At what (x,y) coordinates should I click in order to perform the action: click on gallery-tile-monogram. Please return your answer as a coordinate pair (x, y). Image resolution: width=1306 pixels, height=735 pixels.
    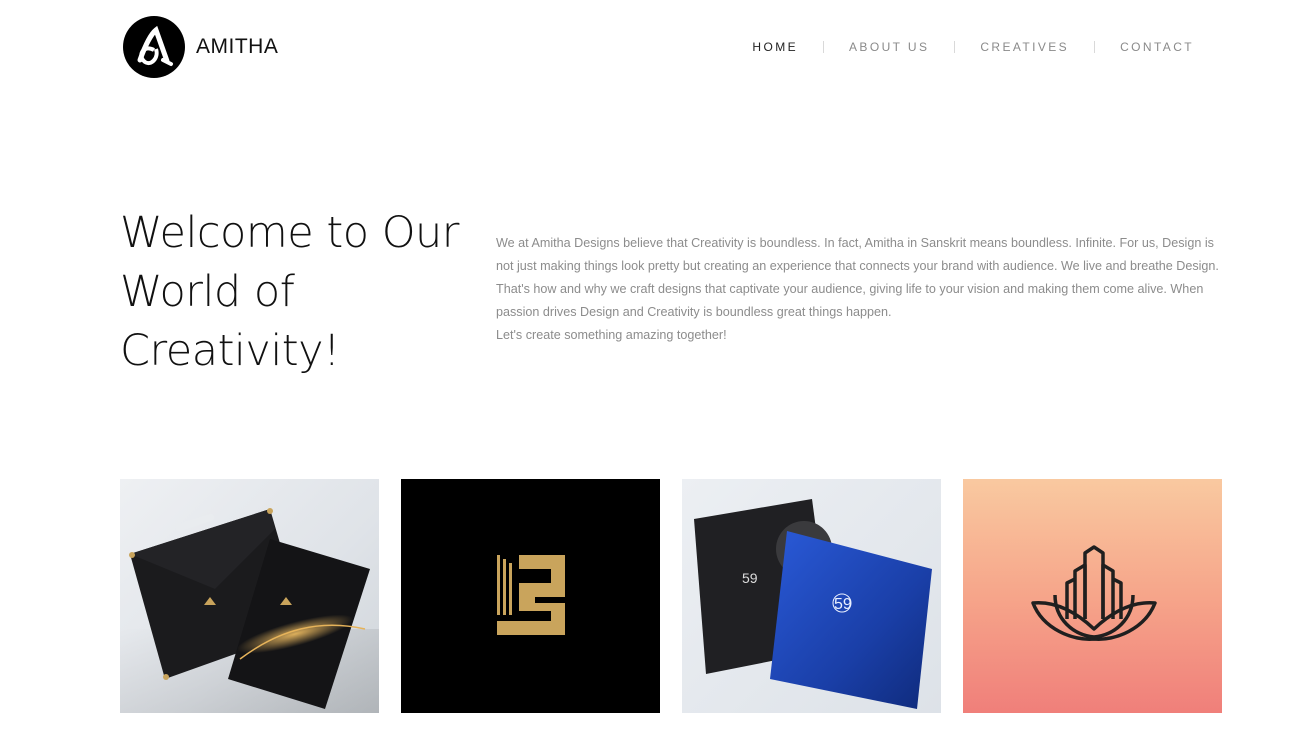
    Looking at the image, I should click on (530, 596).